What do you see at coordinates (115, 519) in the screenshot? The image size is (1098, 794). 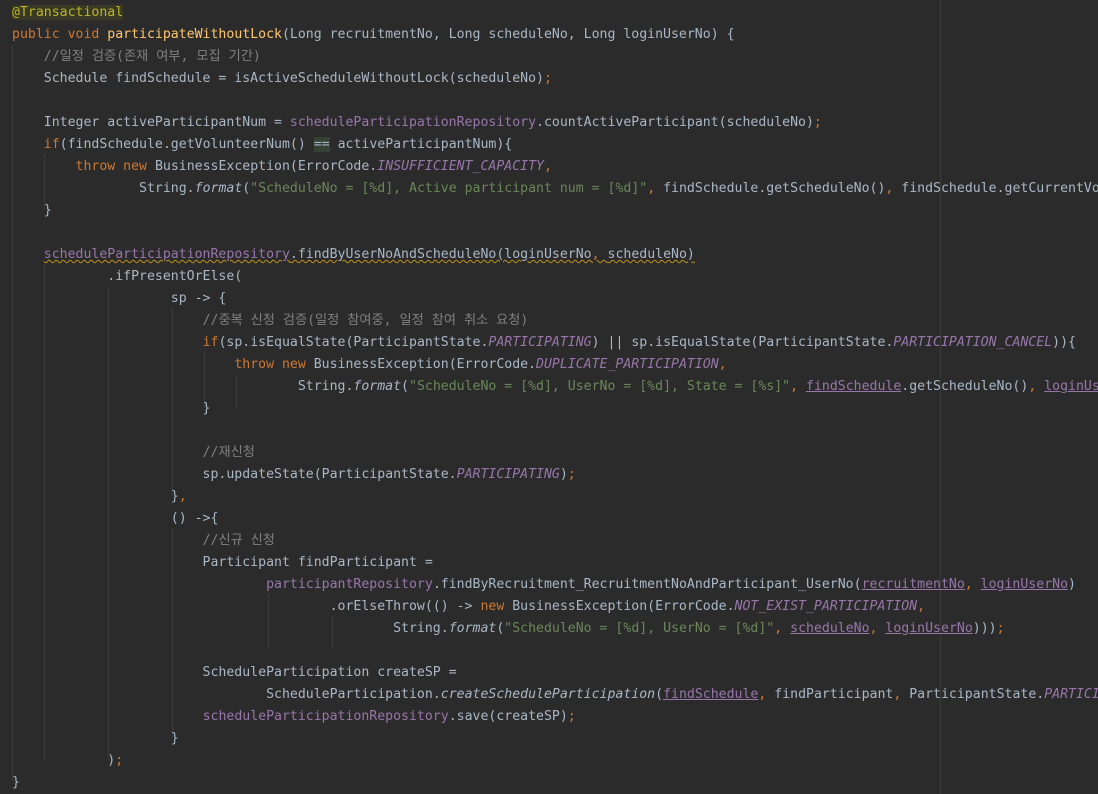 I see `code-line: () ->{` at bounding box center [115, 519].